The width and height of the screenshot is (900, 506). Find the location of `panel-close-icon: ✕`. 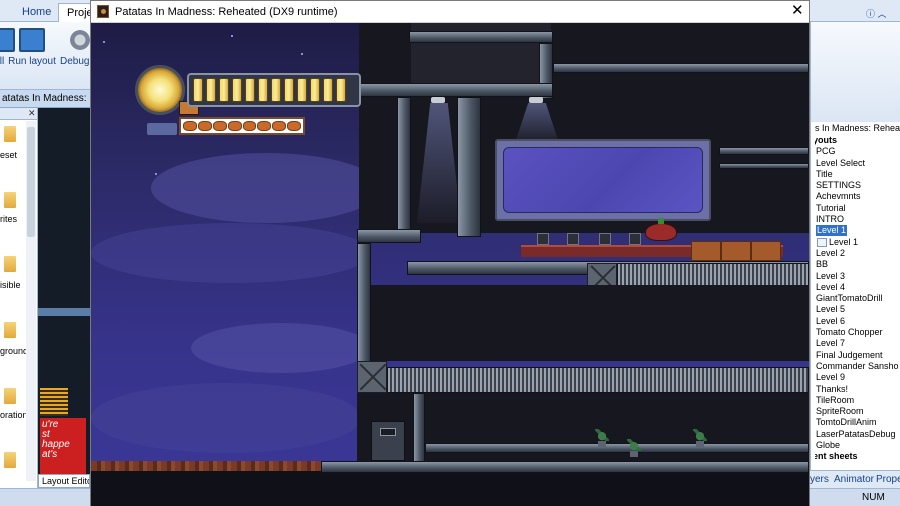

panel-close-icon: ✕ is located at coordinates (18, 114).